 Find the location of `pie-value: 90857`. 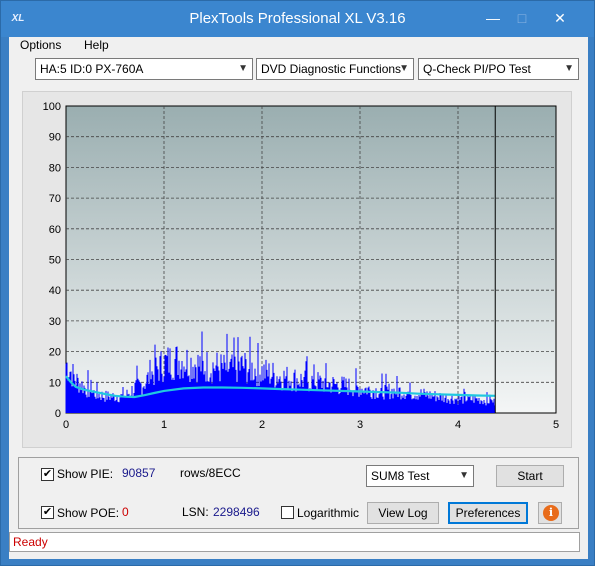

pie-value: 90857 is located at coordinates (139, 473).